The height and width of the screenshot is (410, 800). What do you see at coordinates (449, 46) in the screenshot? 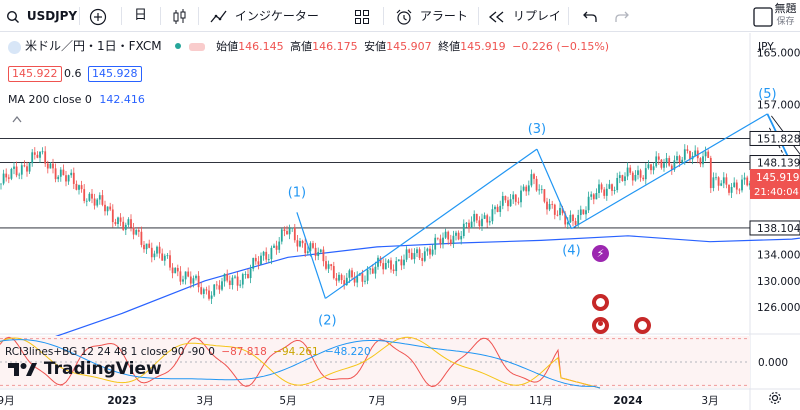
I see `close-label: 終値` at bounding box center [449, 46].